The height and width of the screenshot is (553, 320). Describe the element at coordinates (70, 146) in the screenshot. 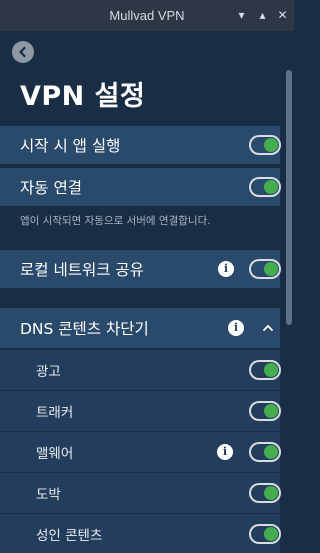

I see `launch-at-startup-label: 시작 시 앱 실행` at that location.